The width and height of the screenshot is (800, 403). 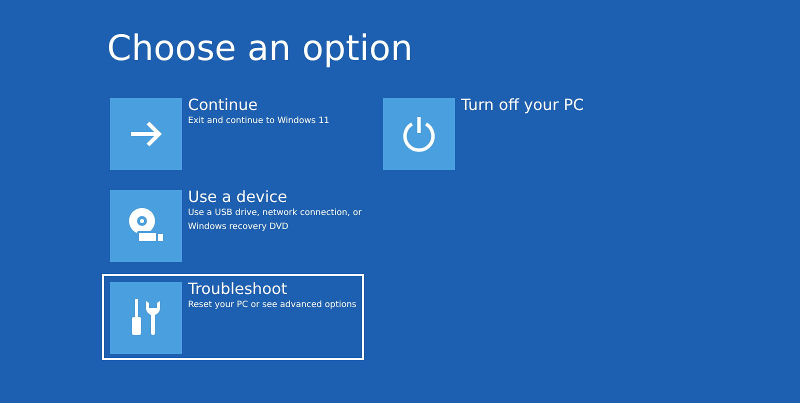 What do you see at coordinates (506, 133) in the screenshot?
I see `option-button: Turn off your PC` at bounding box center [506, 133].